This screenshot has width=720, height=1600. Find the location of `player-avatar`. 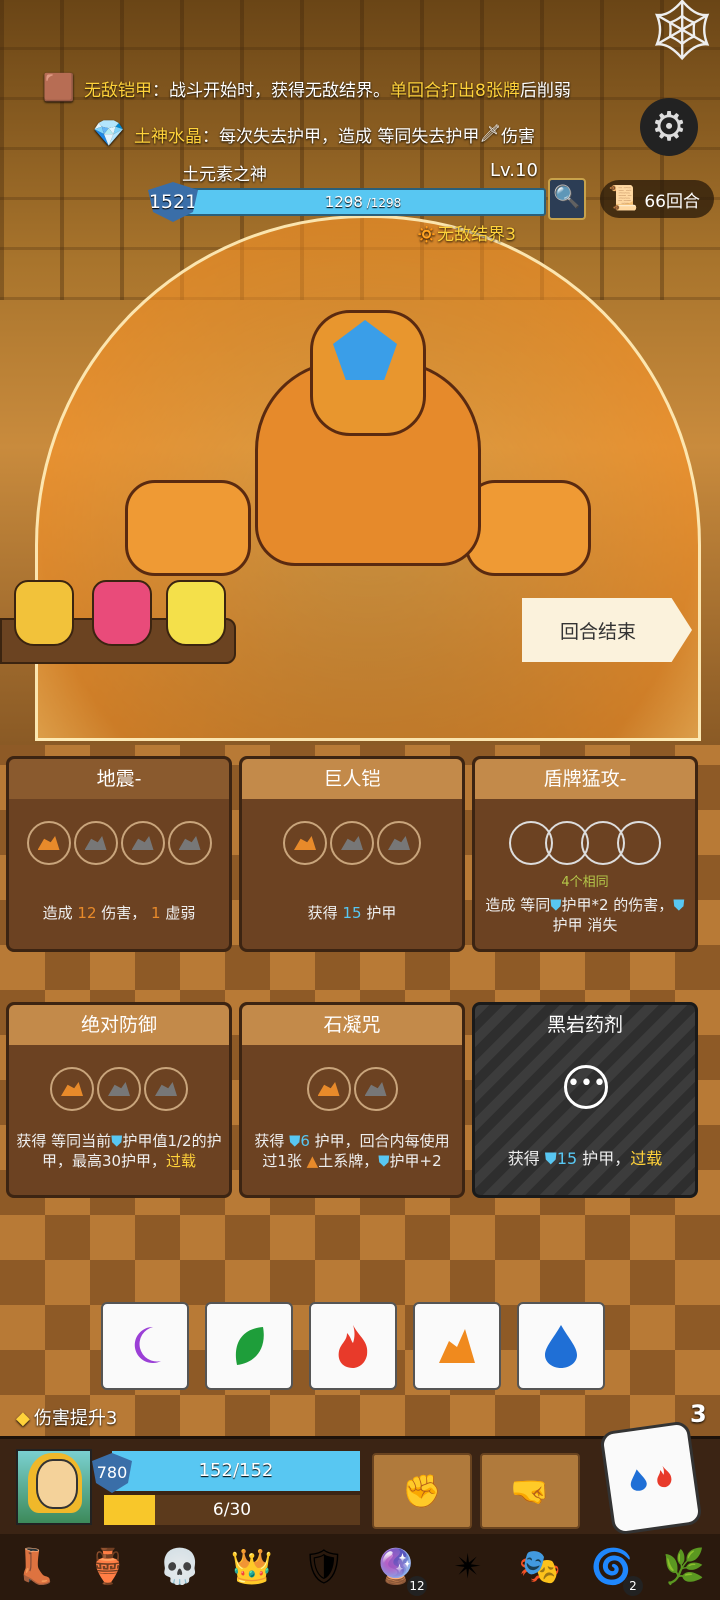

player-avatar is located at coordinates (54, 1487).